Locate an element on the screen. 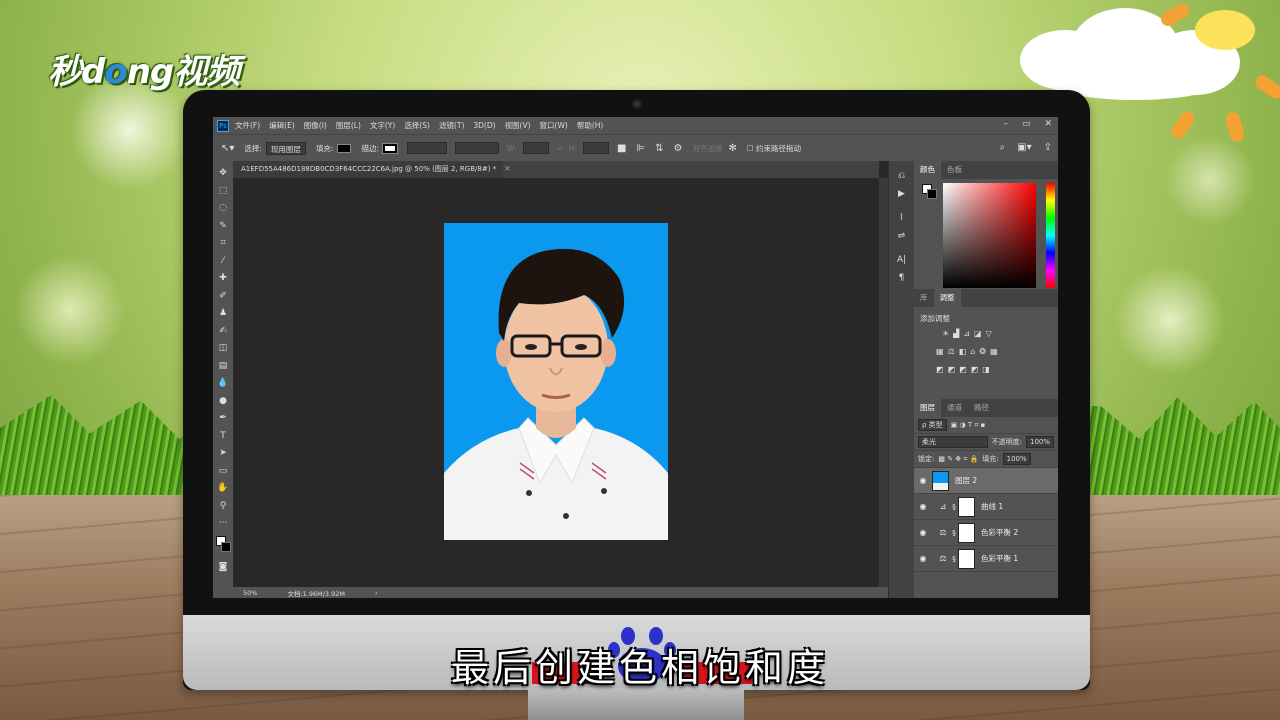 The image size is (1280, 720). crop-tool-icon: ⌗ is located at coordinates (223, 244).